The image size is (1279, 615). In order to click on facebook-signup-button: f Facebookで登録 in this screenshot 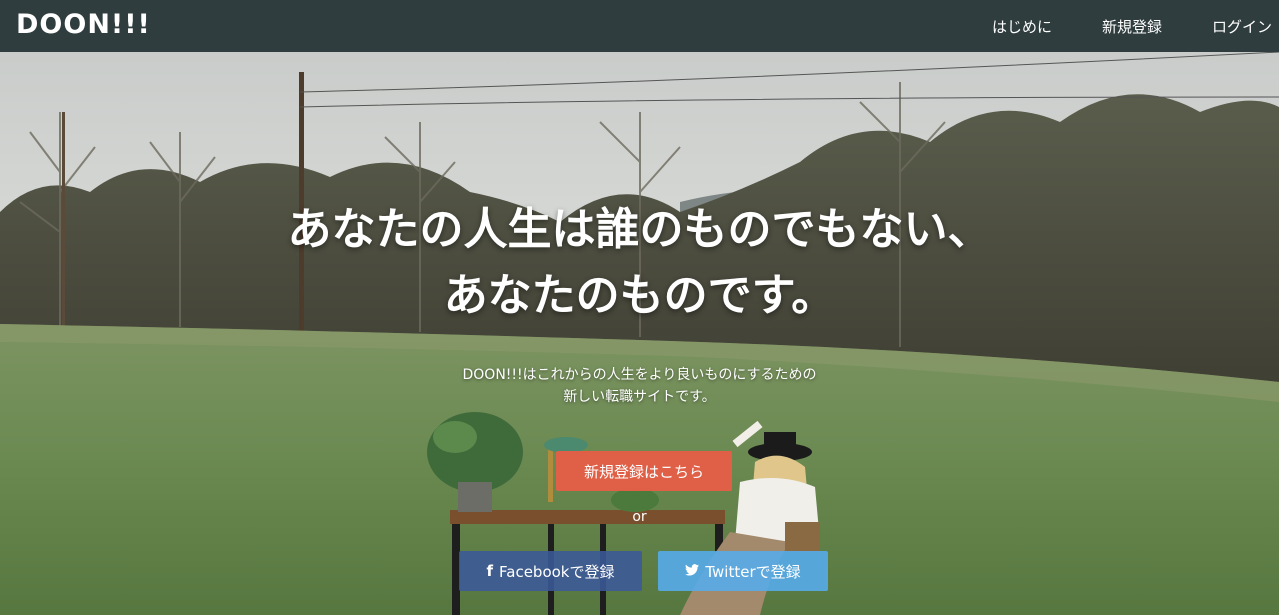, I will do `click(550, 571)`.